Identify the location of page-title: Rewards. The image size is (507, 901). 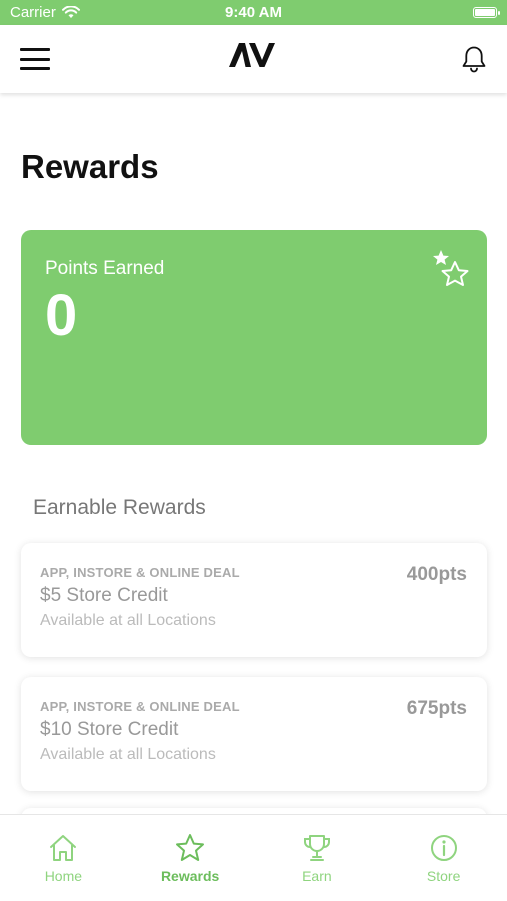
(90, 166).